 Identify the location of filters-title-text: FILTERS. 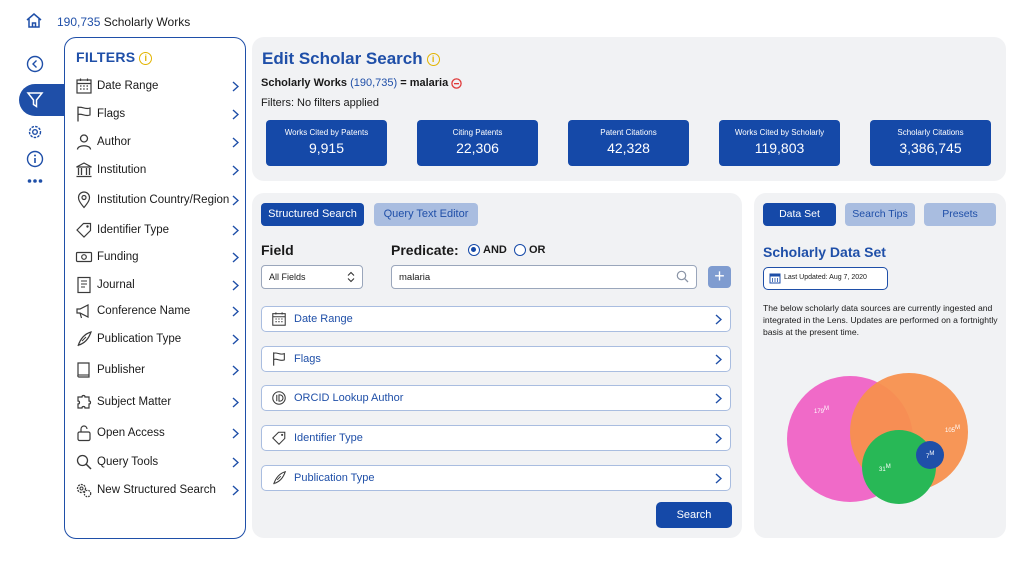
(106, 57).